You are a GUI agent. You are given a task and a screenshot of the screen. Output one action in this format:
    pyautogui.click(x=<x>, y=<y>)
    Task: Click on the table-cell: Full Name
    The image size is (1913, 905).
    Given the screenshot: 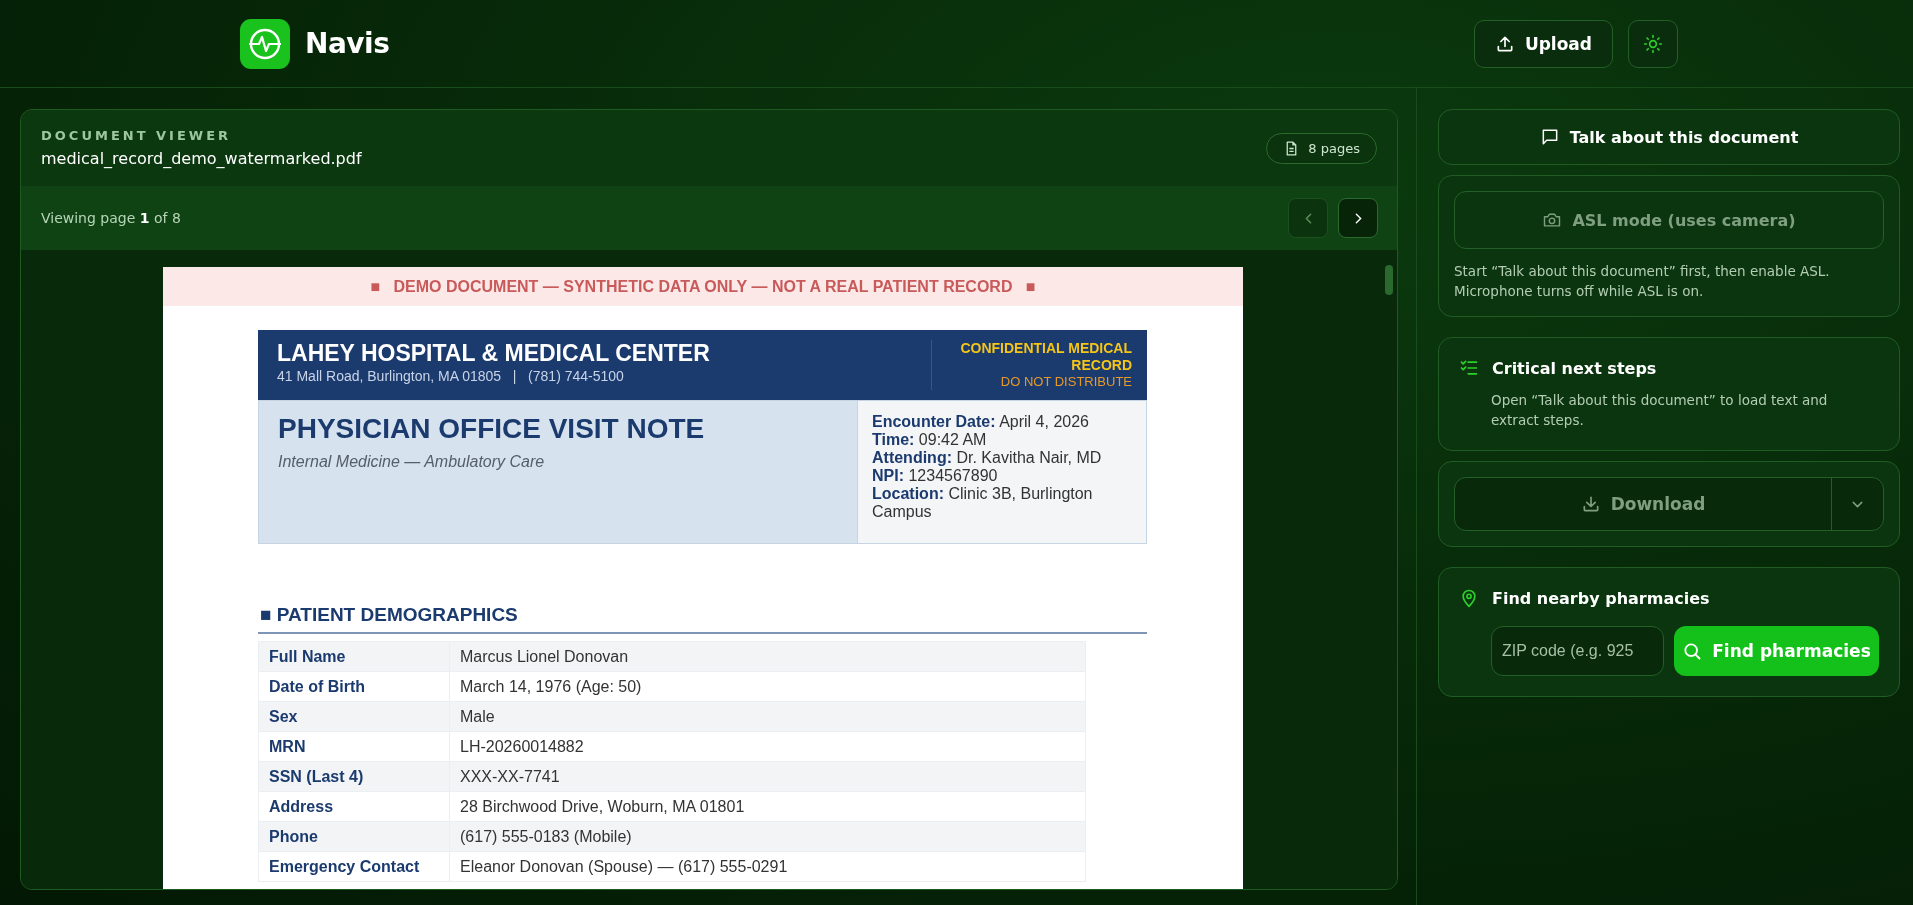 What is the action you would take?
    pyautogui.click(x=354, y=656)
    